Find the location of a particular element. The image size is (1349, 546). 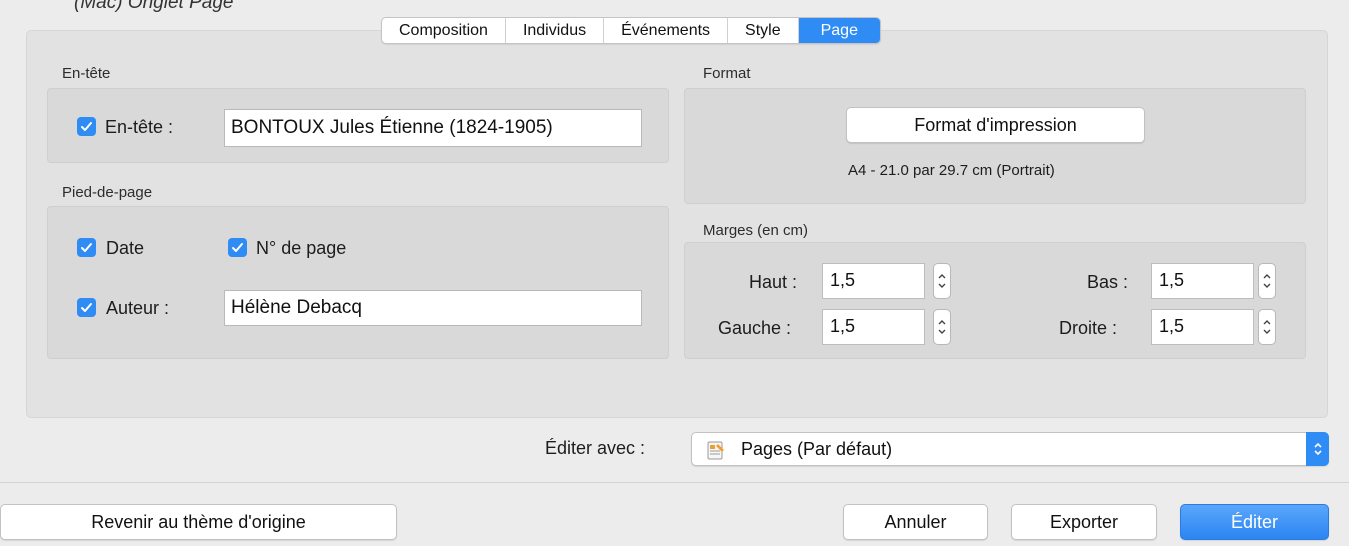

margin-bottom-input: 1,5 is located at coordinates (1202, 281).